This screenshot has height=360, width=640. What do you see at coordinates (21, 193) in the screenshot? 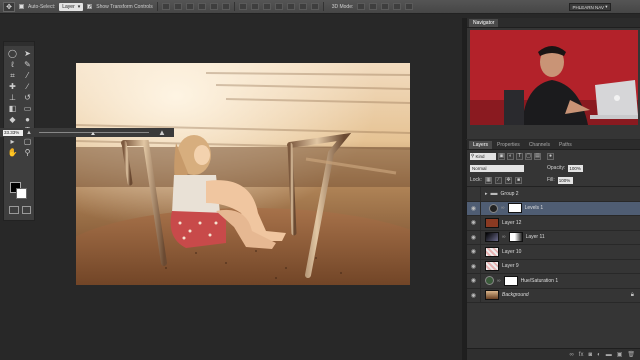
I see `background-color-swatch` at bounding box center [21, 193].